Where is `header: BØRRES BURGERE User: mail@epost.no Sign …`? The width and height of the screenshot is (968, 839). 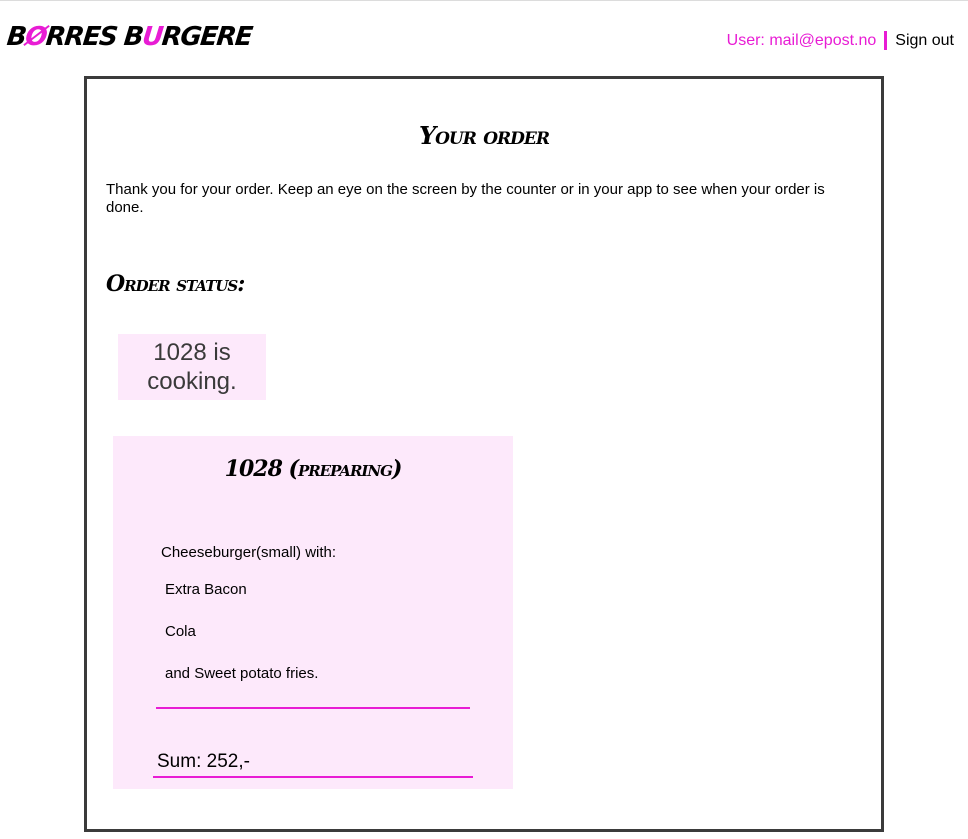
header: BØRRES BURGERE User: mail@epost.no Sign … is located at coordinates (484, 38).